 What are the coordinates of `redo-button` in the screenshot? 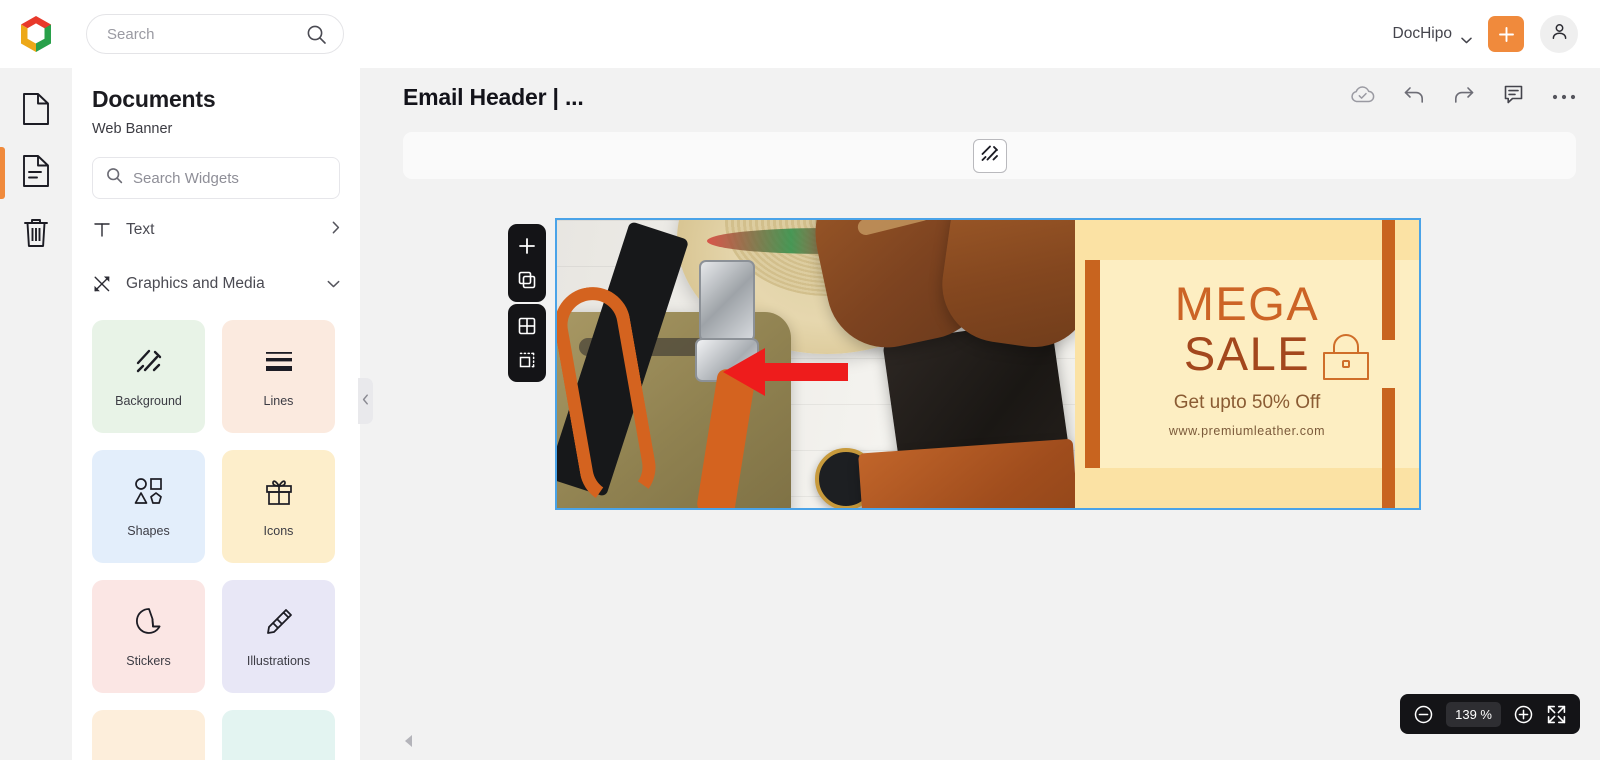 It's located at (1464, 97).